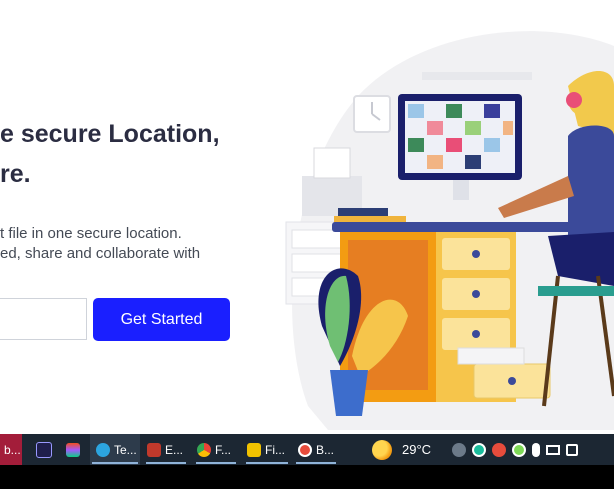  Describe the element at coordinates (536, 449) in the screenshot. I see `microphone-icon` at that location.